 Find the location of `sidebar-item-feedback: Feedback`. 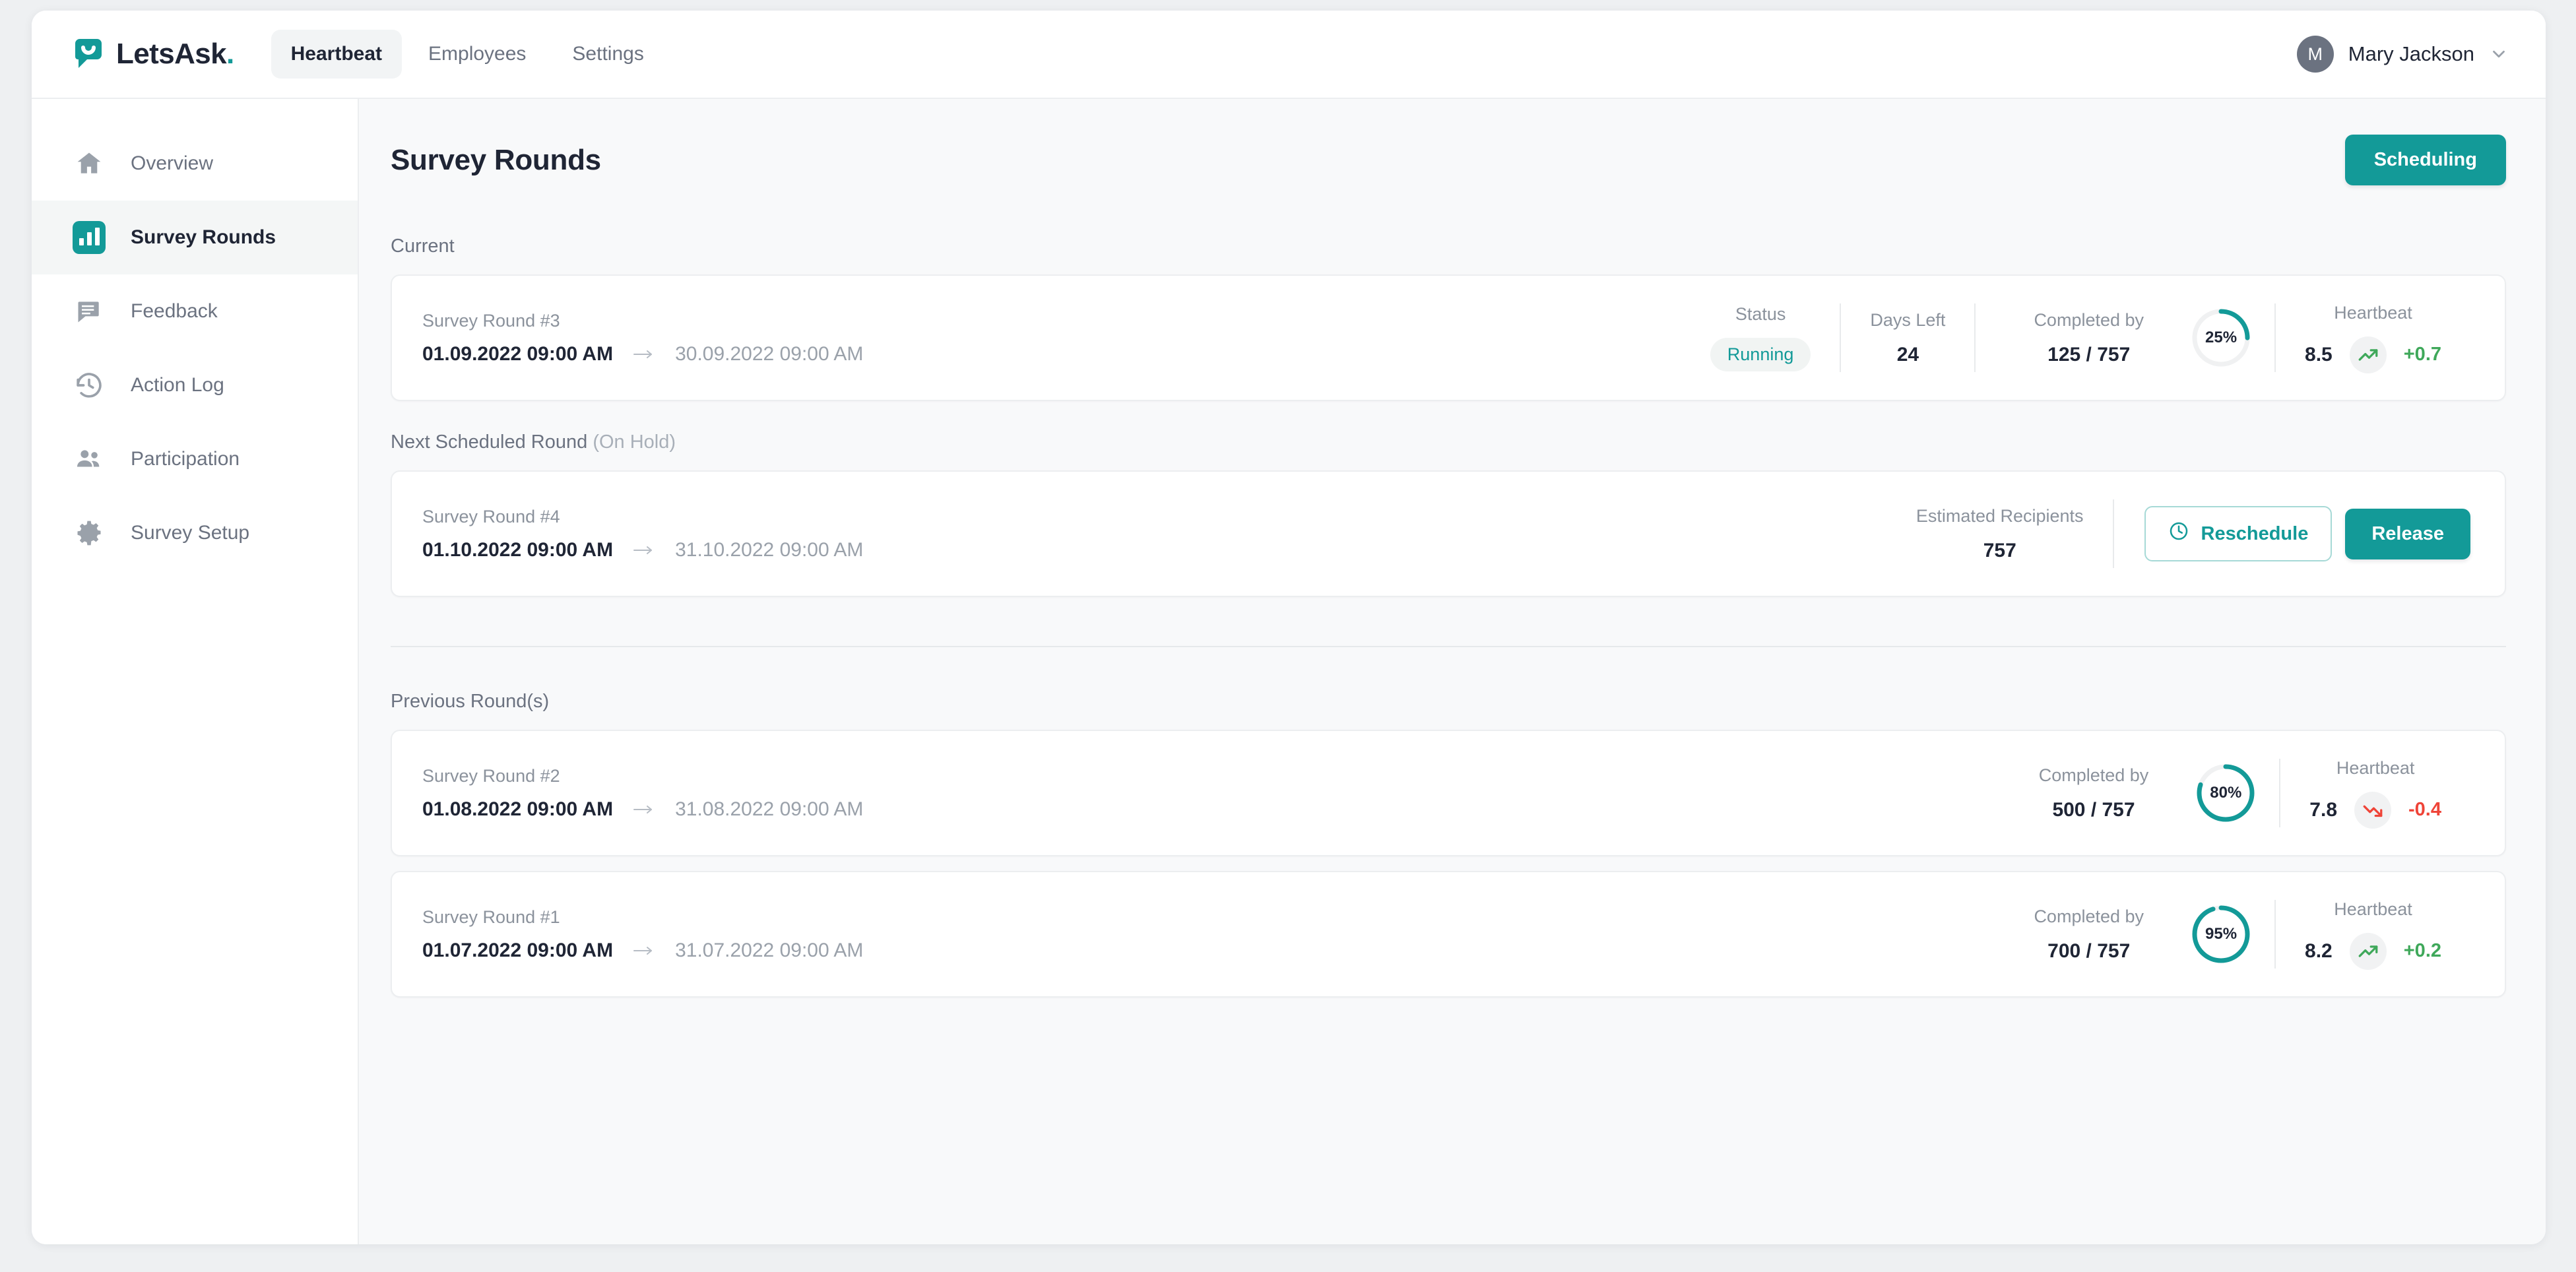

sidebar-item-feedback: Feedback is located at coordinates (195, 311).